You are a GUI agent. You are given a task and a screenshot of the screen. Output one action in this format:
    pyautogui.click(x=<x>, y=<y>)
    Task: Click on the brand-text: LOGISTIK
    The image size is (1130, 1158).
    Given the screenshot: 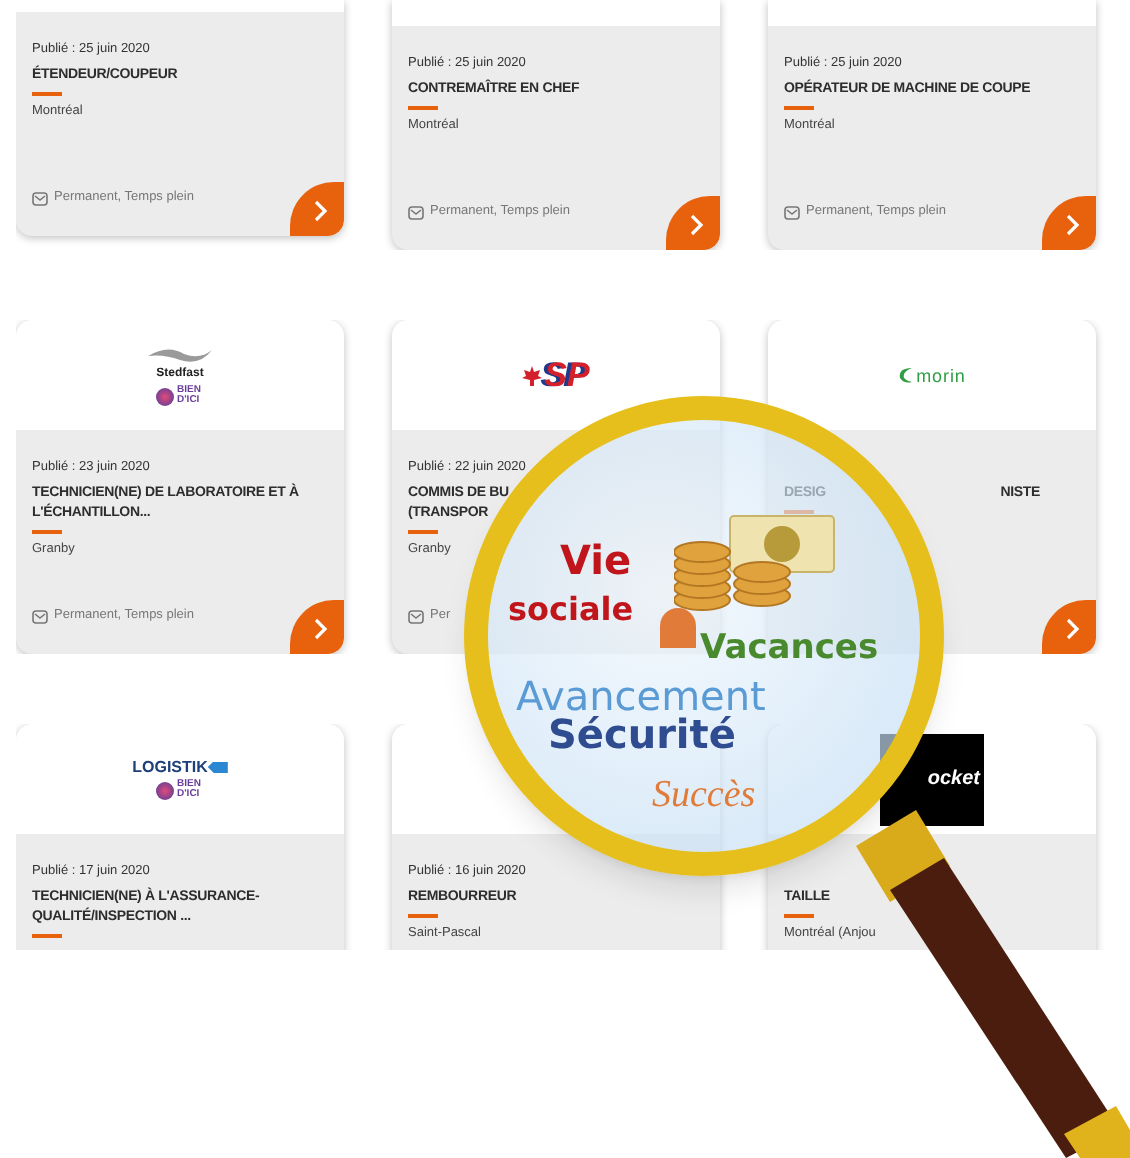 What is the action you would take?
    pyautogui.click(x=170, y=767)
    